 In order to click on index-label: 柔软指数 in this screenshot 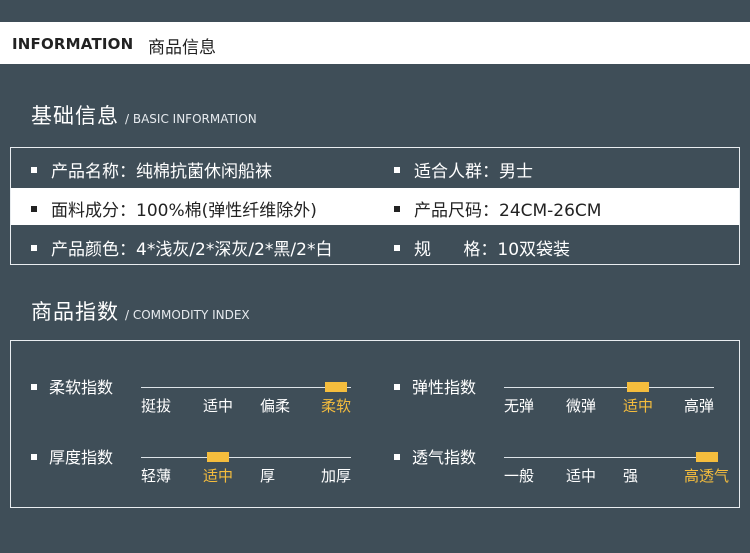, I will do `click(72, 386)`.